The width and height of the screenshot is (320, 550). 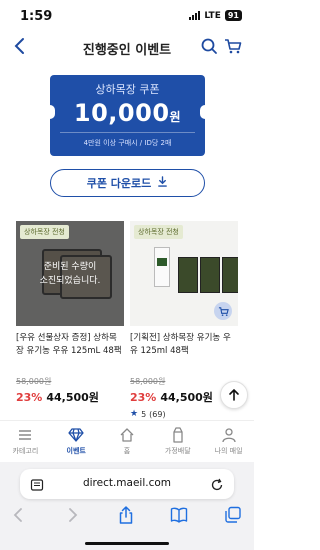 I want to click on coupon-download-button: 쿠폰 다운로드, so click(x=127, y=183).